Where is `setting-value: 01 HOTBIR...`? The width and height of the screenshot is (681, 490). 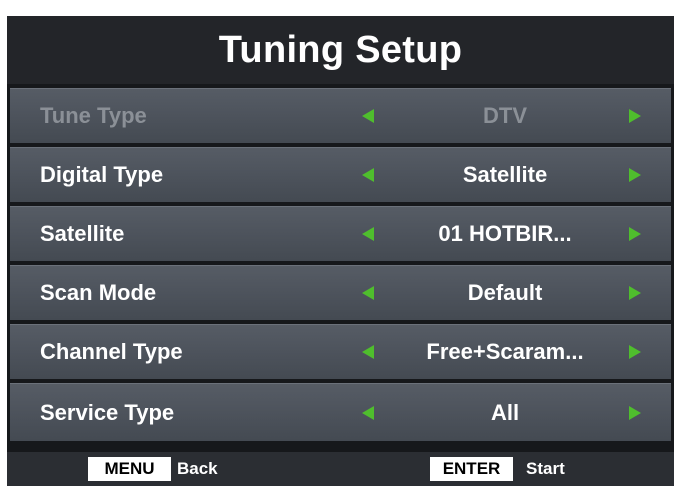
setting-value: 01 HOTBIR... is located at coordinates (505, 233).